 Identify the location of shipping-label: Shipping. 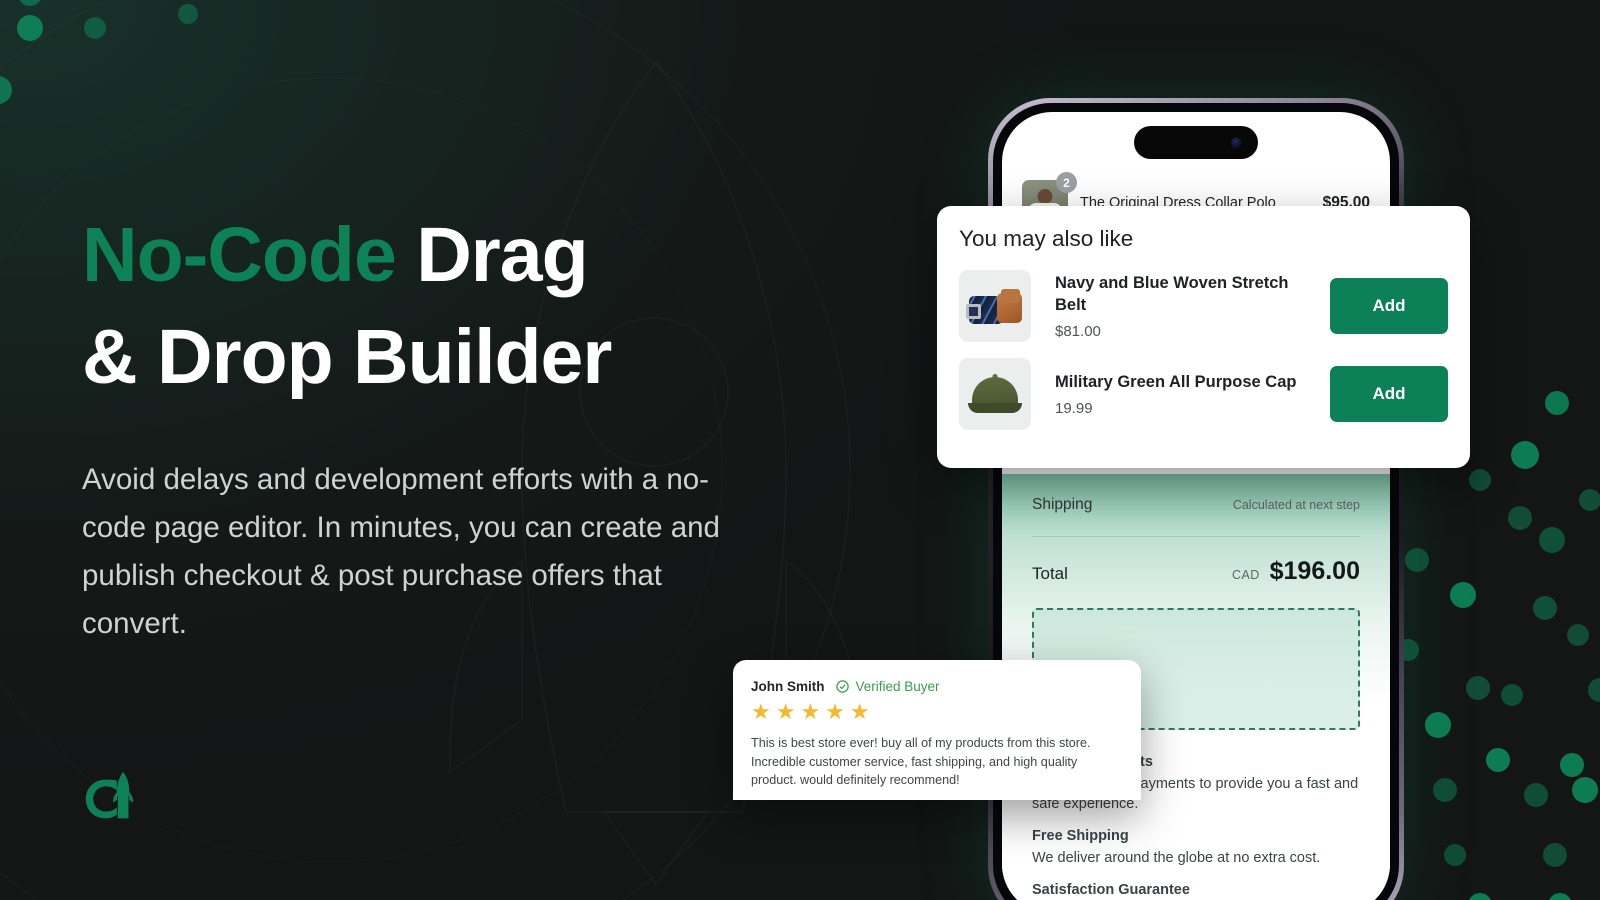
(1062, 504).